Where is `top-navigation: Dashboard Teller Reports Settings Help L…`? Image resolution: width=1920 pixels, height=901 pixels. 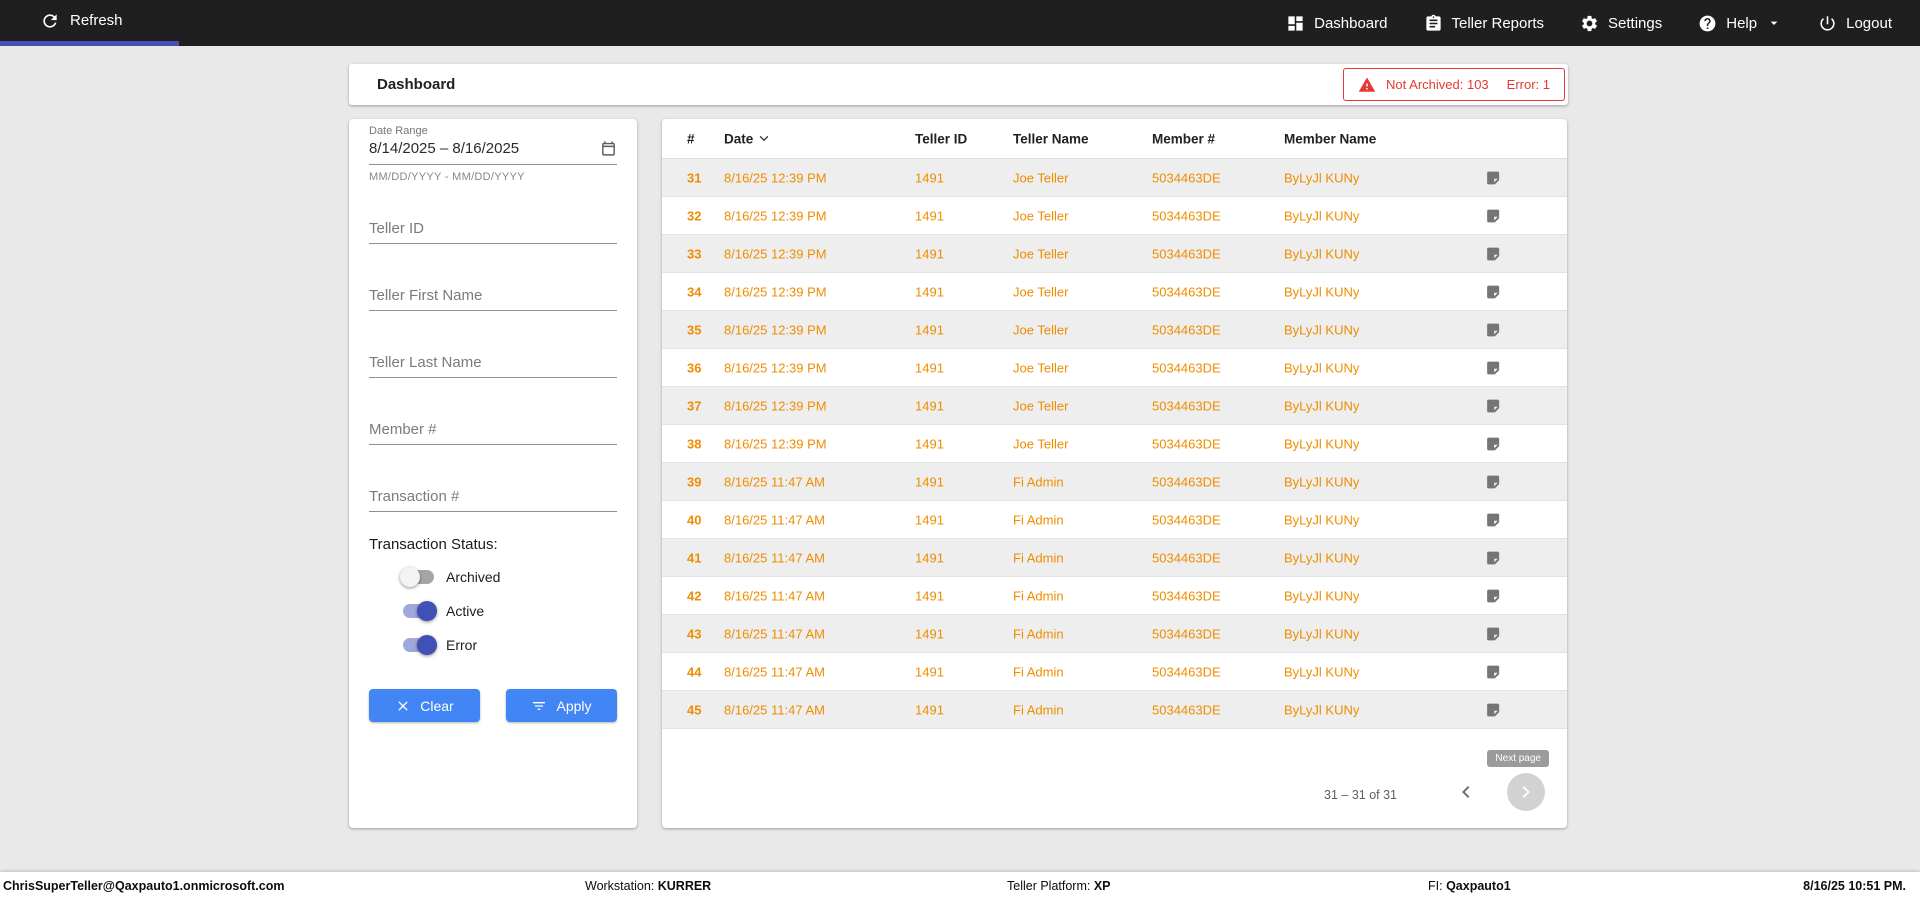
top-navigation: Dashboard Teller Reports Settings Help L… is located at coordinates (1589, 23).